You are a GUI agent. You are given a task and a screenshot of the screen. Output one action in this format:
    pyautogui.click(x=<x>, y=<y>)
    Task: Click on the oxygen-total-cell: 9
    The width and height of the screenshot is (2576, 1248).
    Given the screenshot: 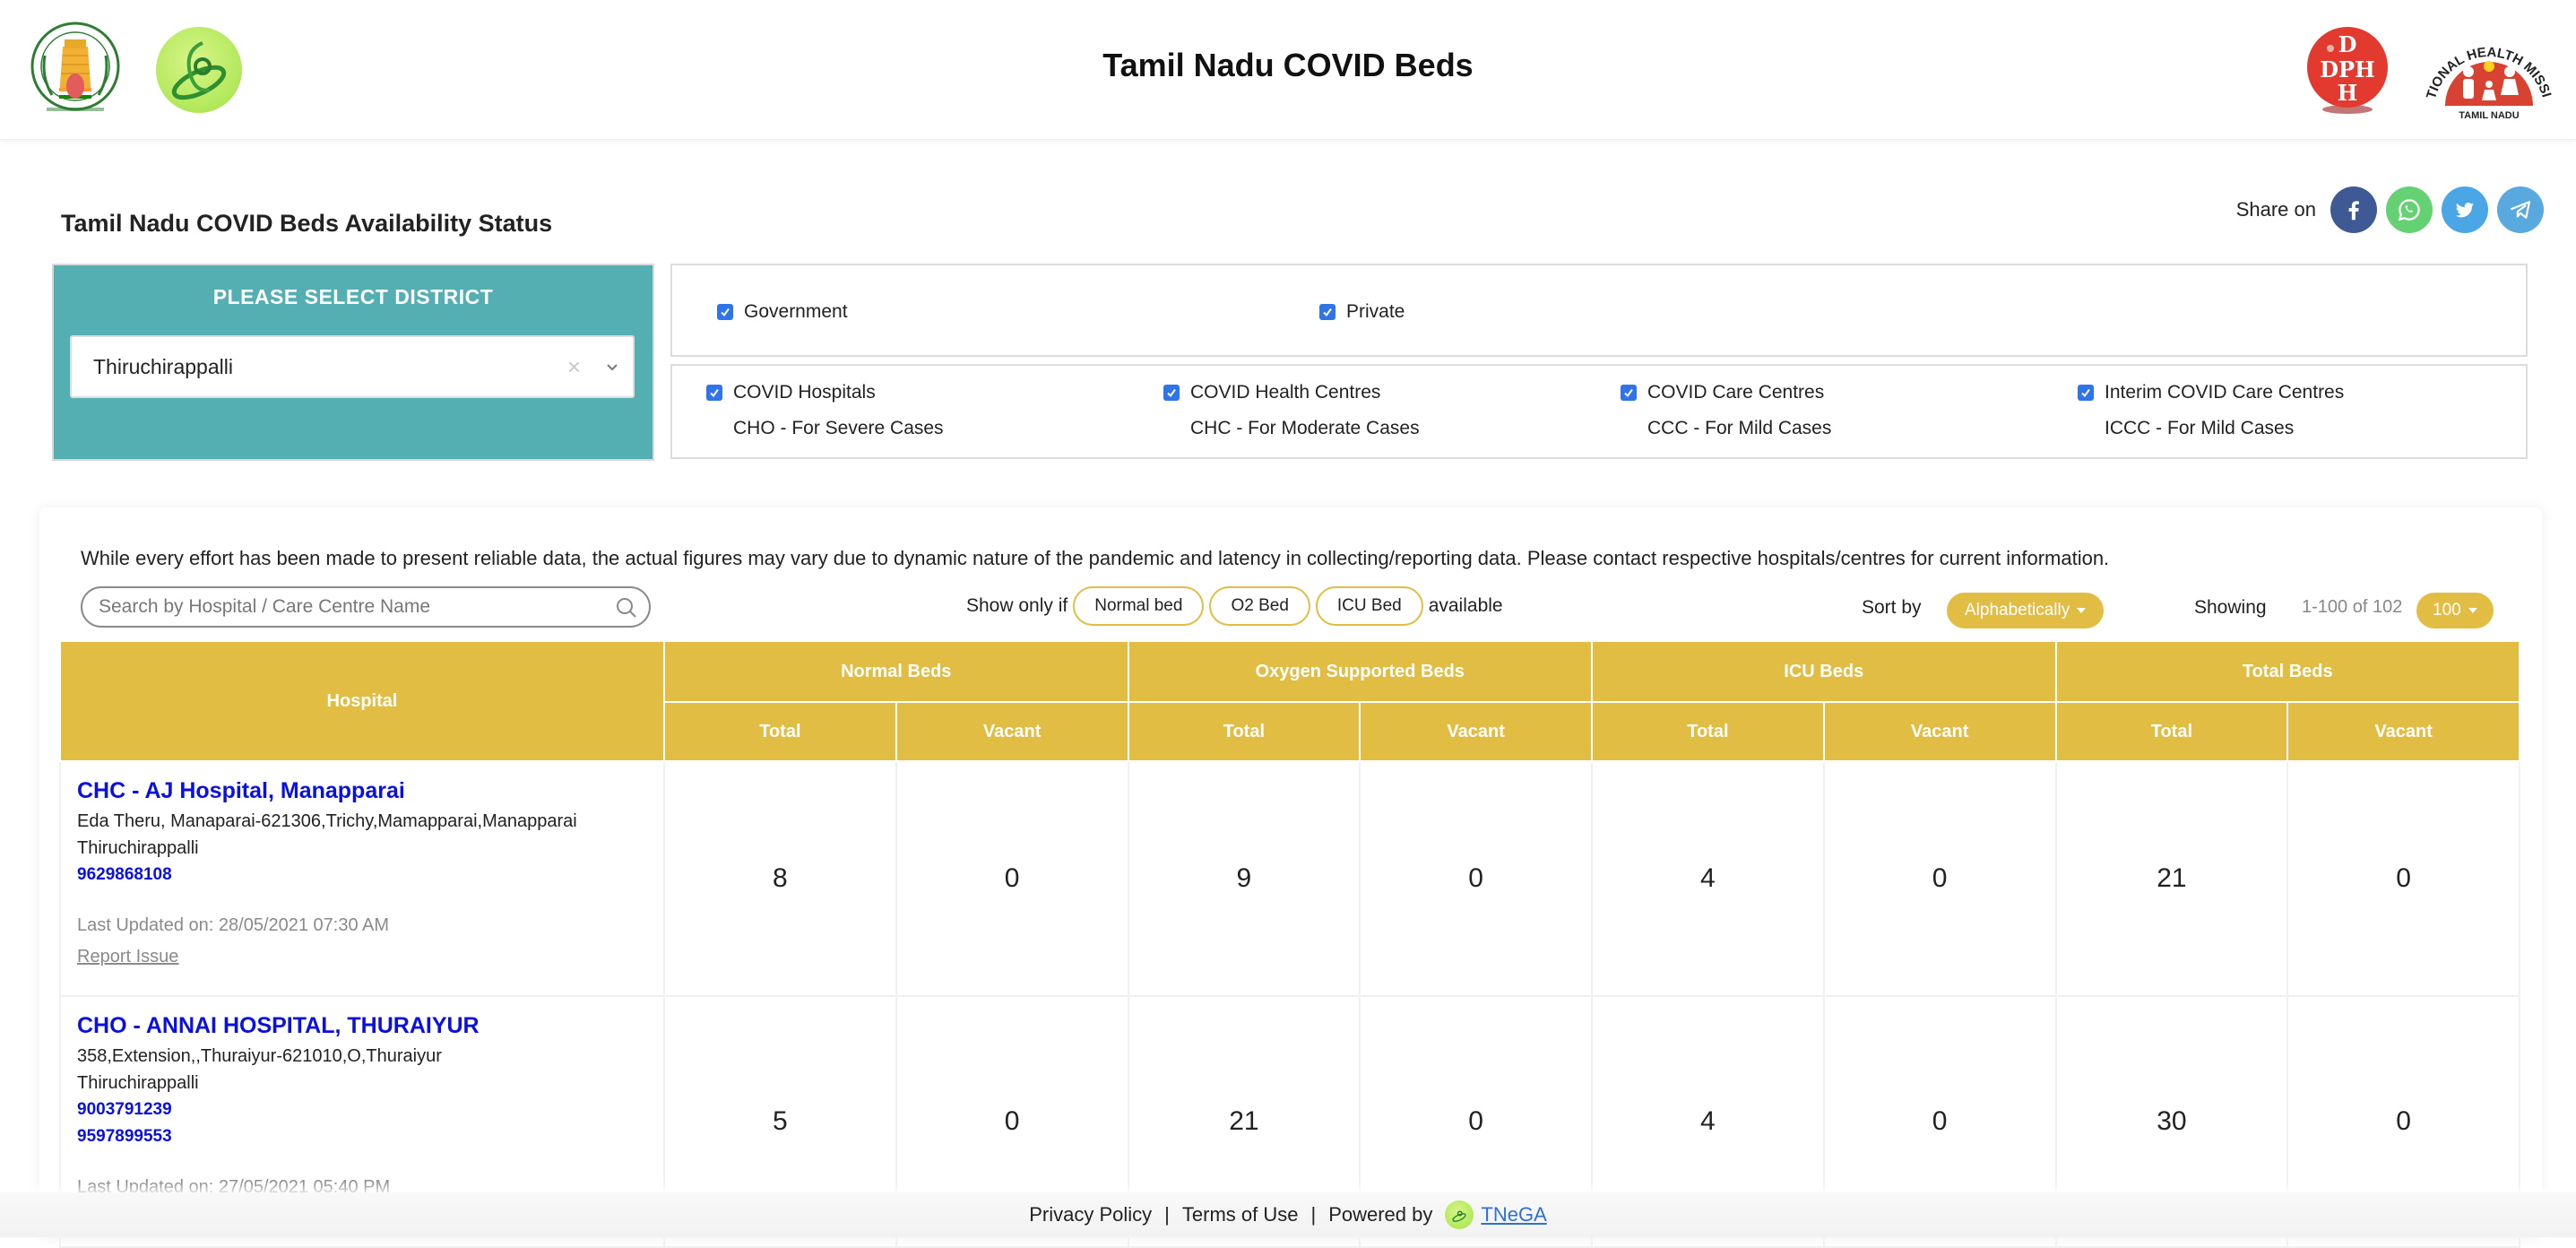 What is the action you would take?
    pyautogui.click(x=1244, y=878)
    